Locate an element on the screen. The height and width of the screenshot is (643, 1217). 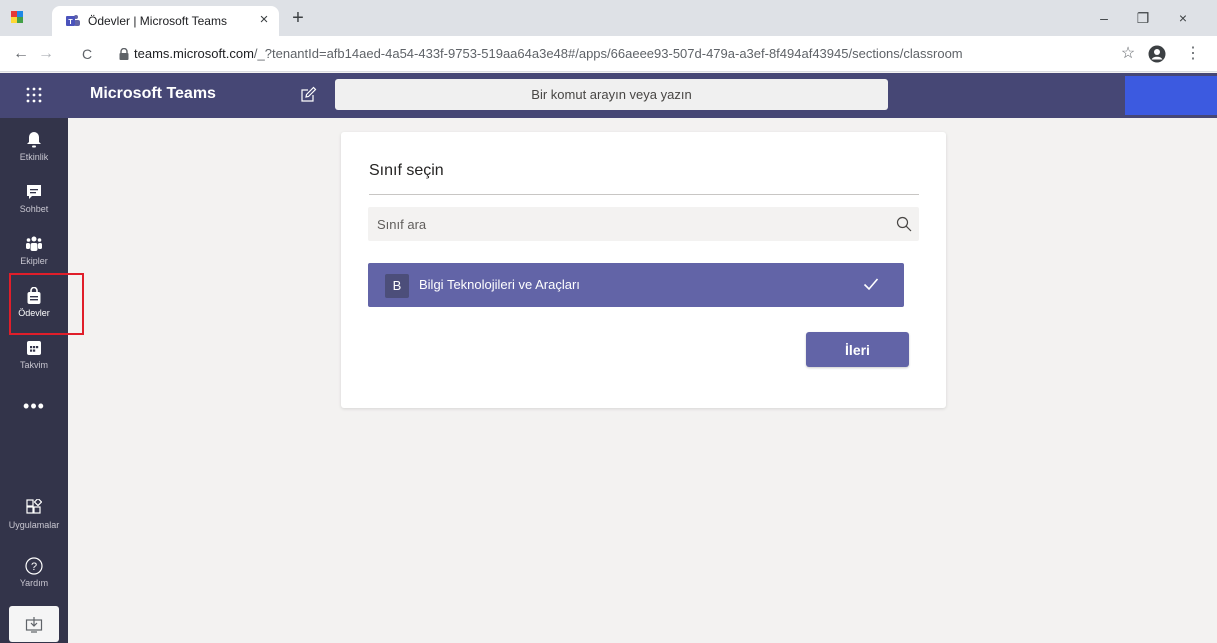
teams-favicon-icon: T is located at coordinates (73, 20).